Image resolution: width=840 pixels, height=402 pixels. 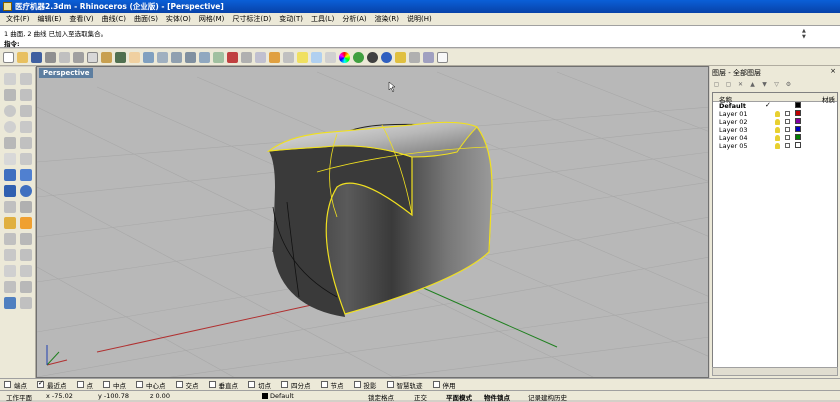 What do you see at coordinates (26, 191) in the screenshot?
I see `sphere-solid-icon` at bounding box center [26, 191].